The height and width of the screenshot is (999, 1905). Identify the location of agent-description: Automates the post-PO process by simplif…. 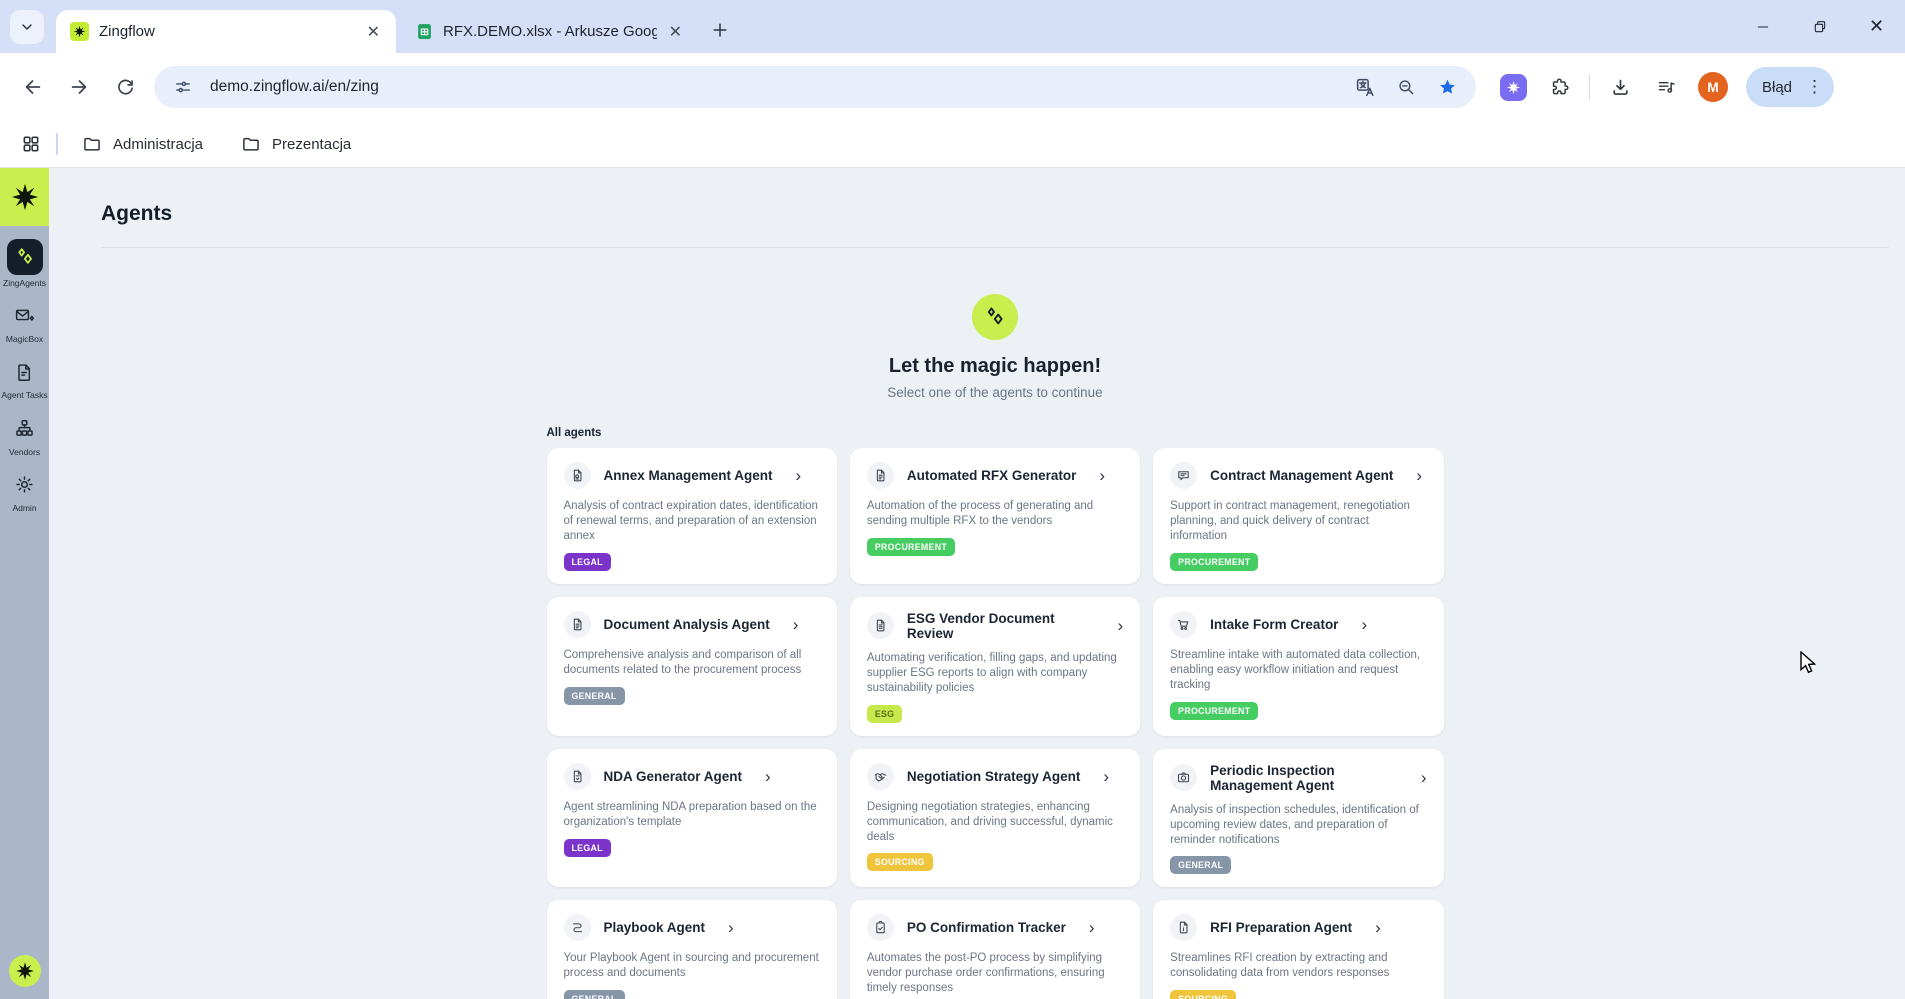
(985, 973).